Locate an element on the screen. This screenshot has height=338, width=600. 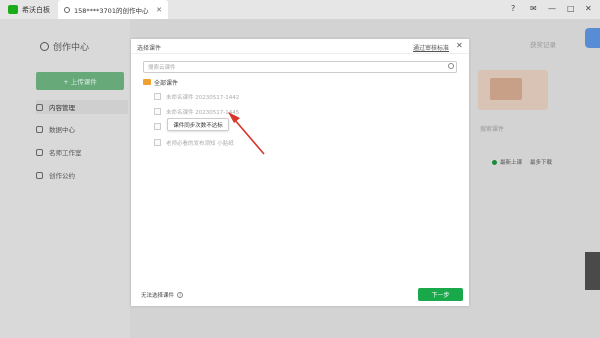
annotation-arrow-icon is located at coordinates (246, 133).